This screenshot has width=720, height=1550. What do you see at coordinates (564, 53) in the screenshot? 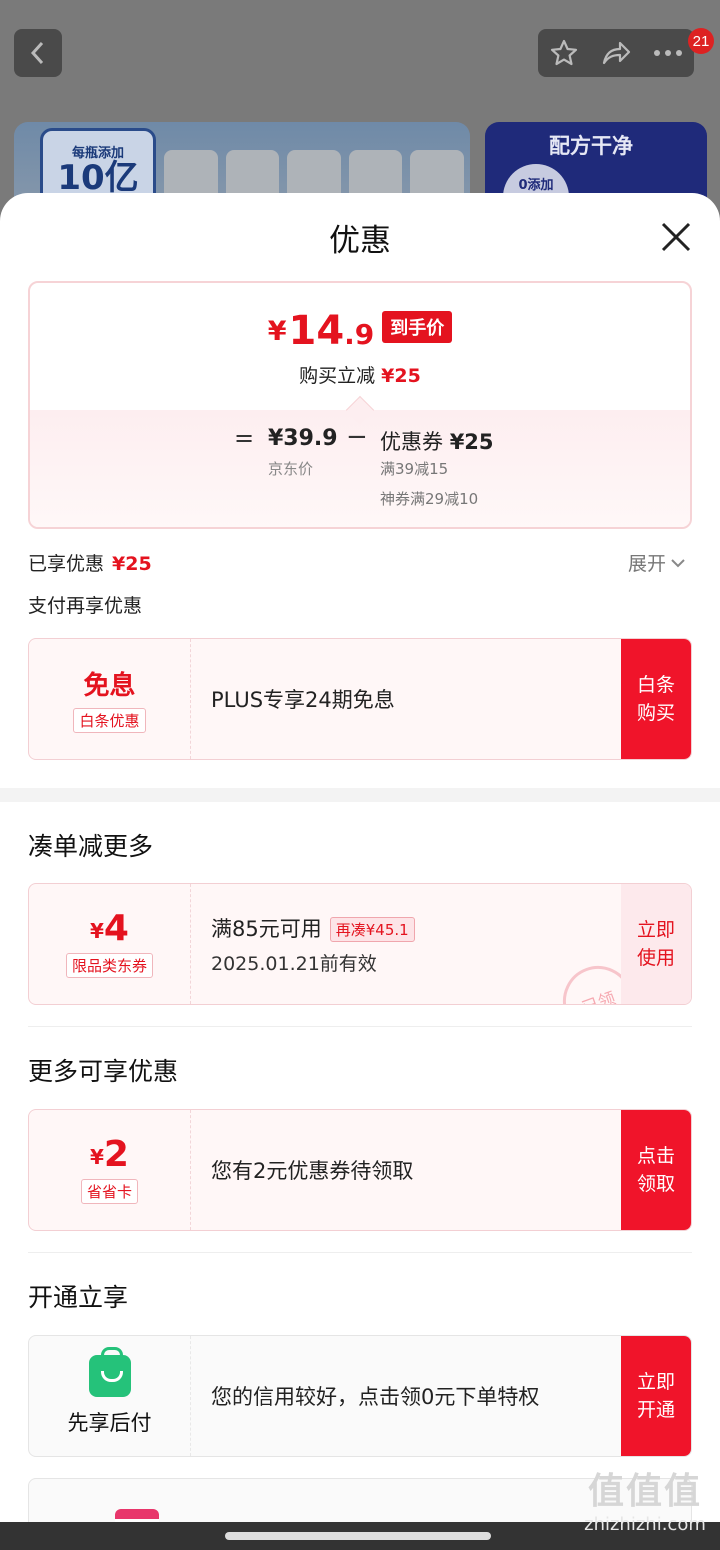
I see `star-icon` at bounding box center [564, 53].